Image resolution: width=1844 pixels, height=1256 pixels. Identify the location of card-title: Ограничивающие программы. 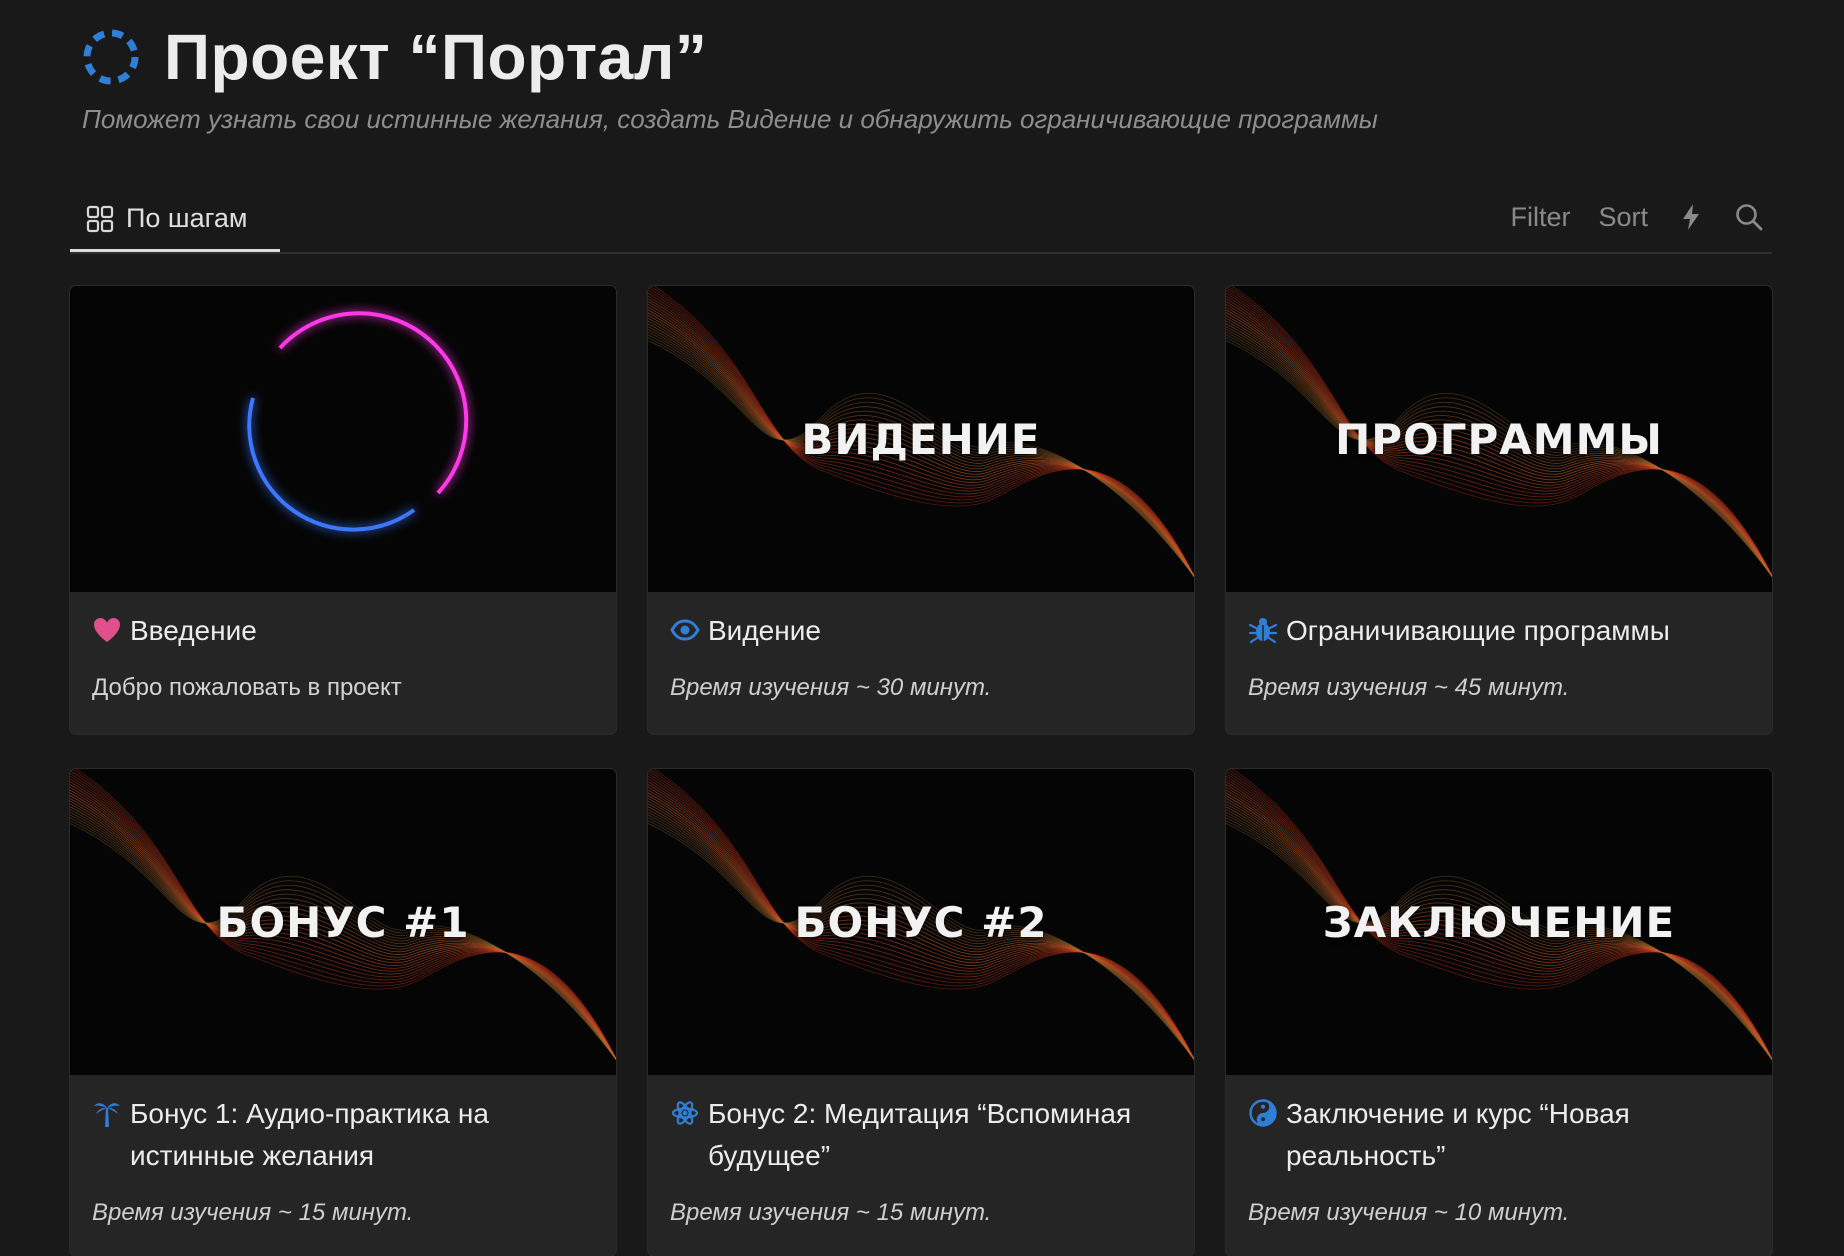
(1478, 630).